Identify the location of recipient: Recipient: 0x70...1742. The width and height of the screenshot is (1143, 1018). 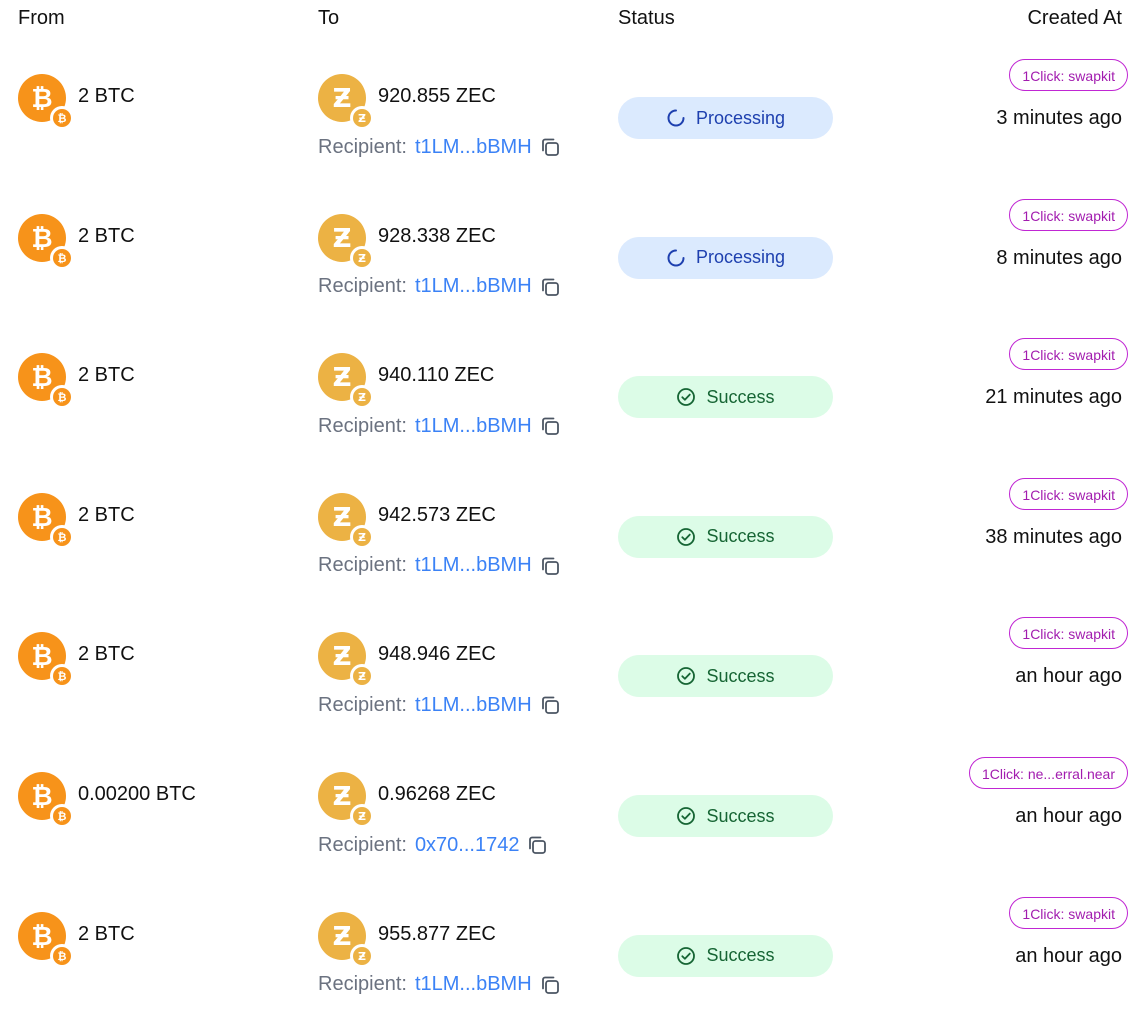
(433, 845).